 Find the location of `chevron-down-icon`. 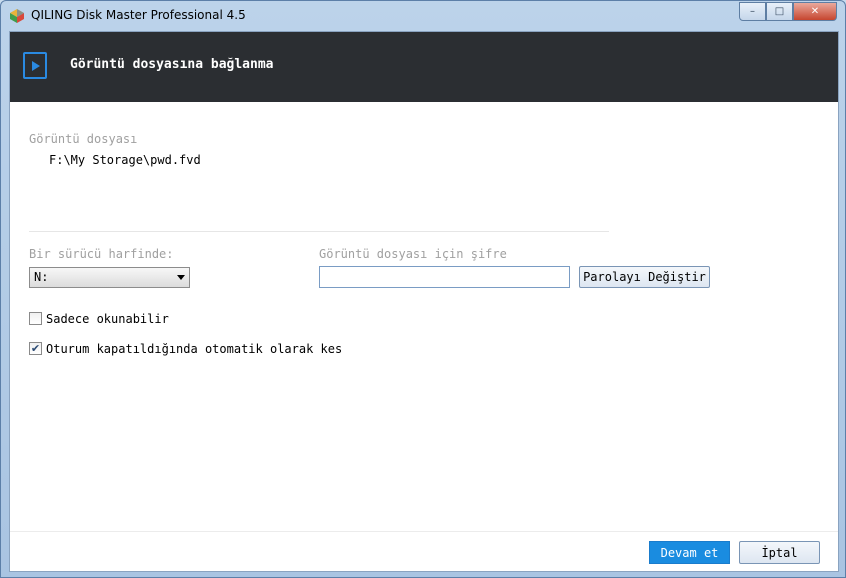

chevron-down-icon is located at coordinates (181, 277).